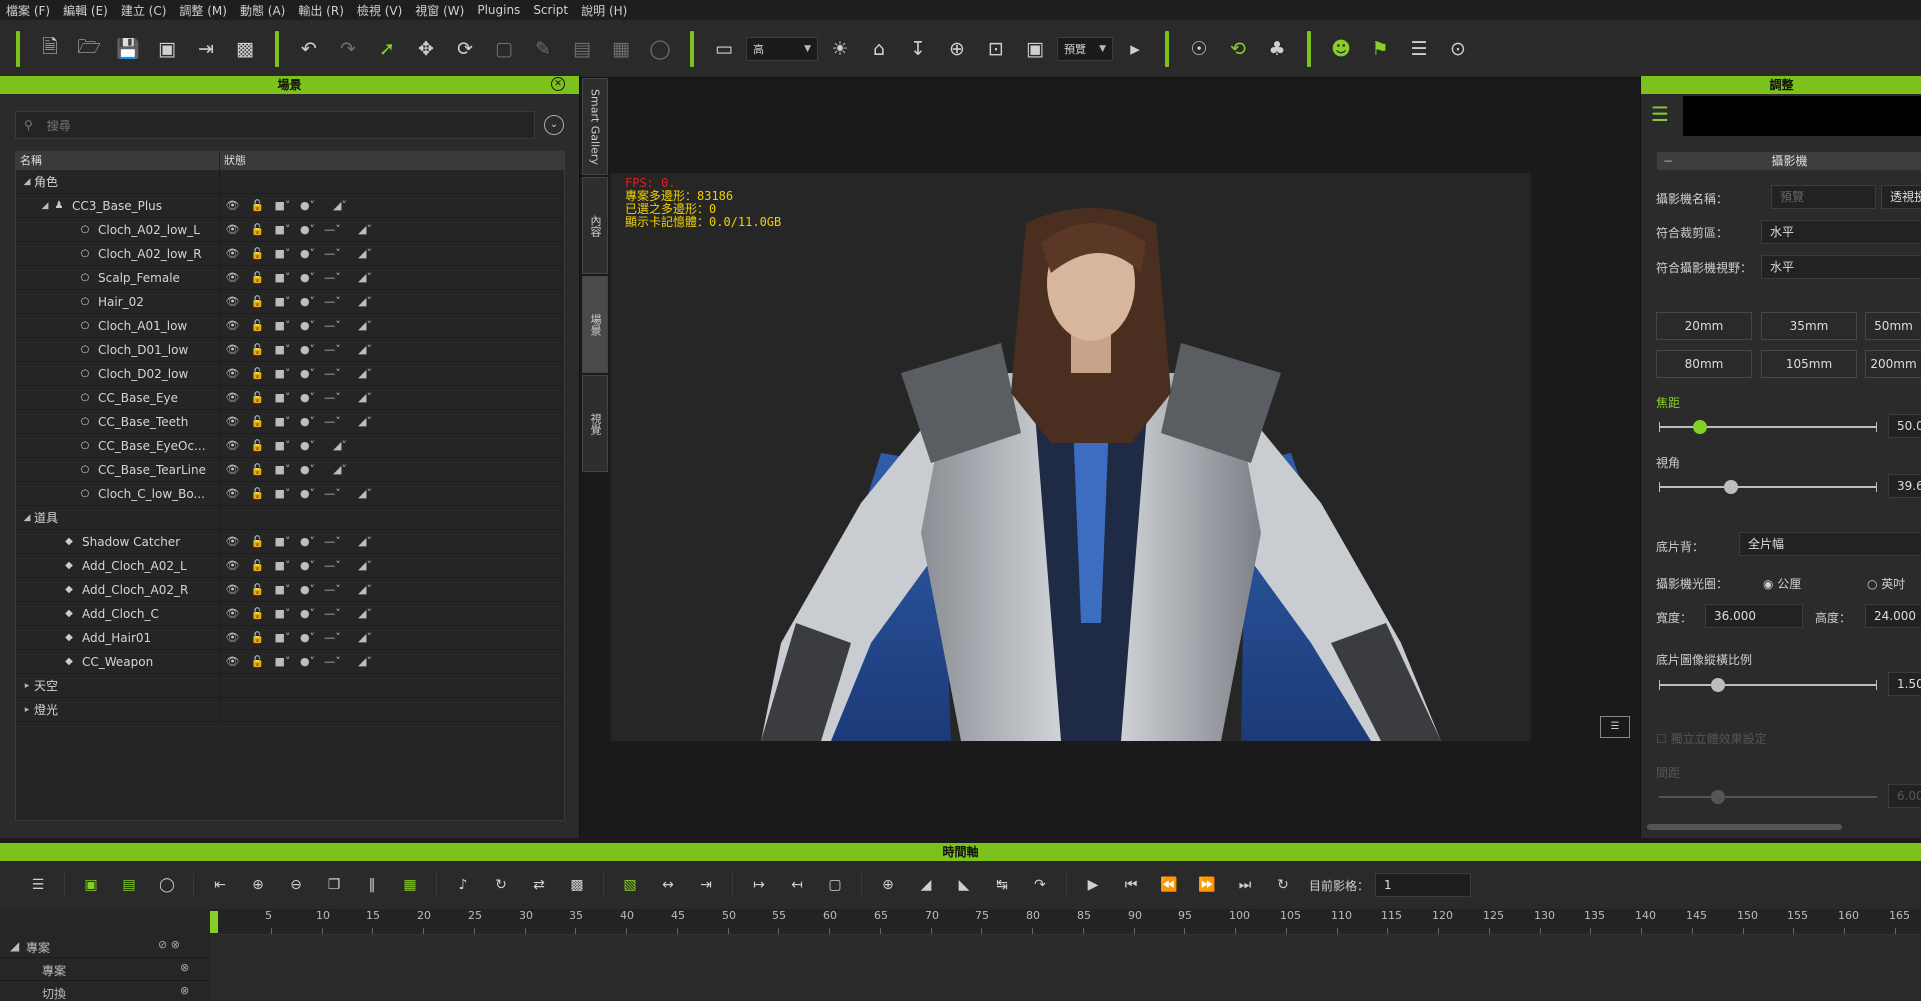 This screenshot has height=1001, width=1921. I want to click on tree-row-item: ○ CC_Base_TearLine 👁 🔓 ■˅ ●˅ ◢˅, so click(290, 469).